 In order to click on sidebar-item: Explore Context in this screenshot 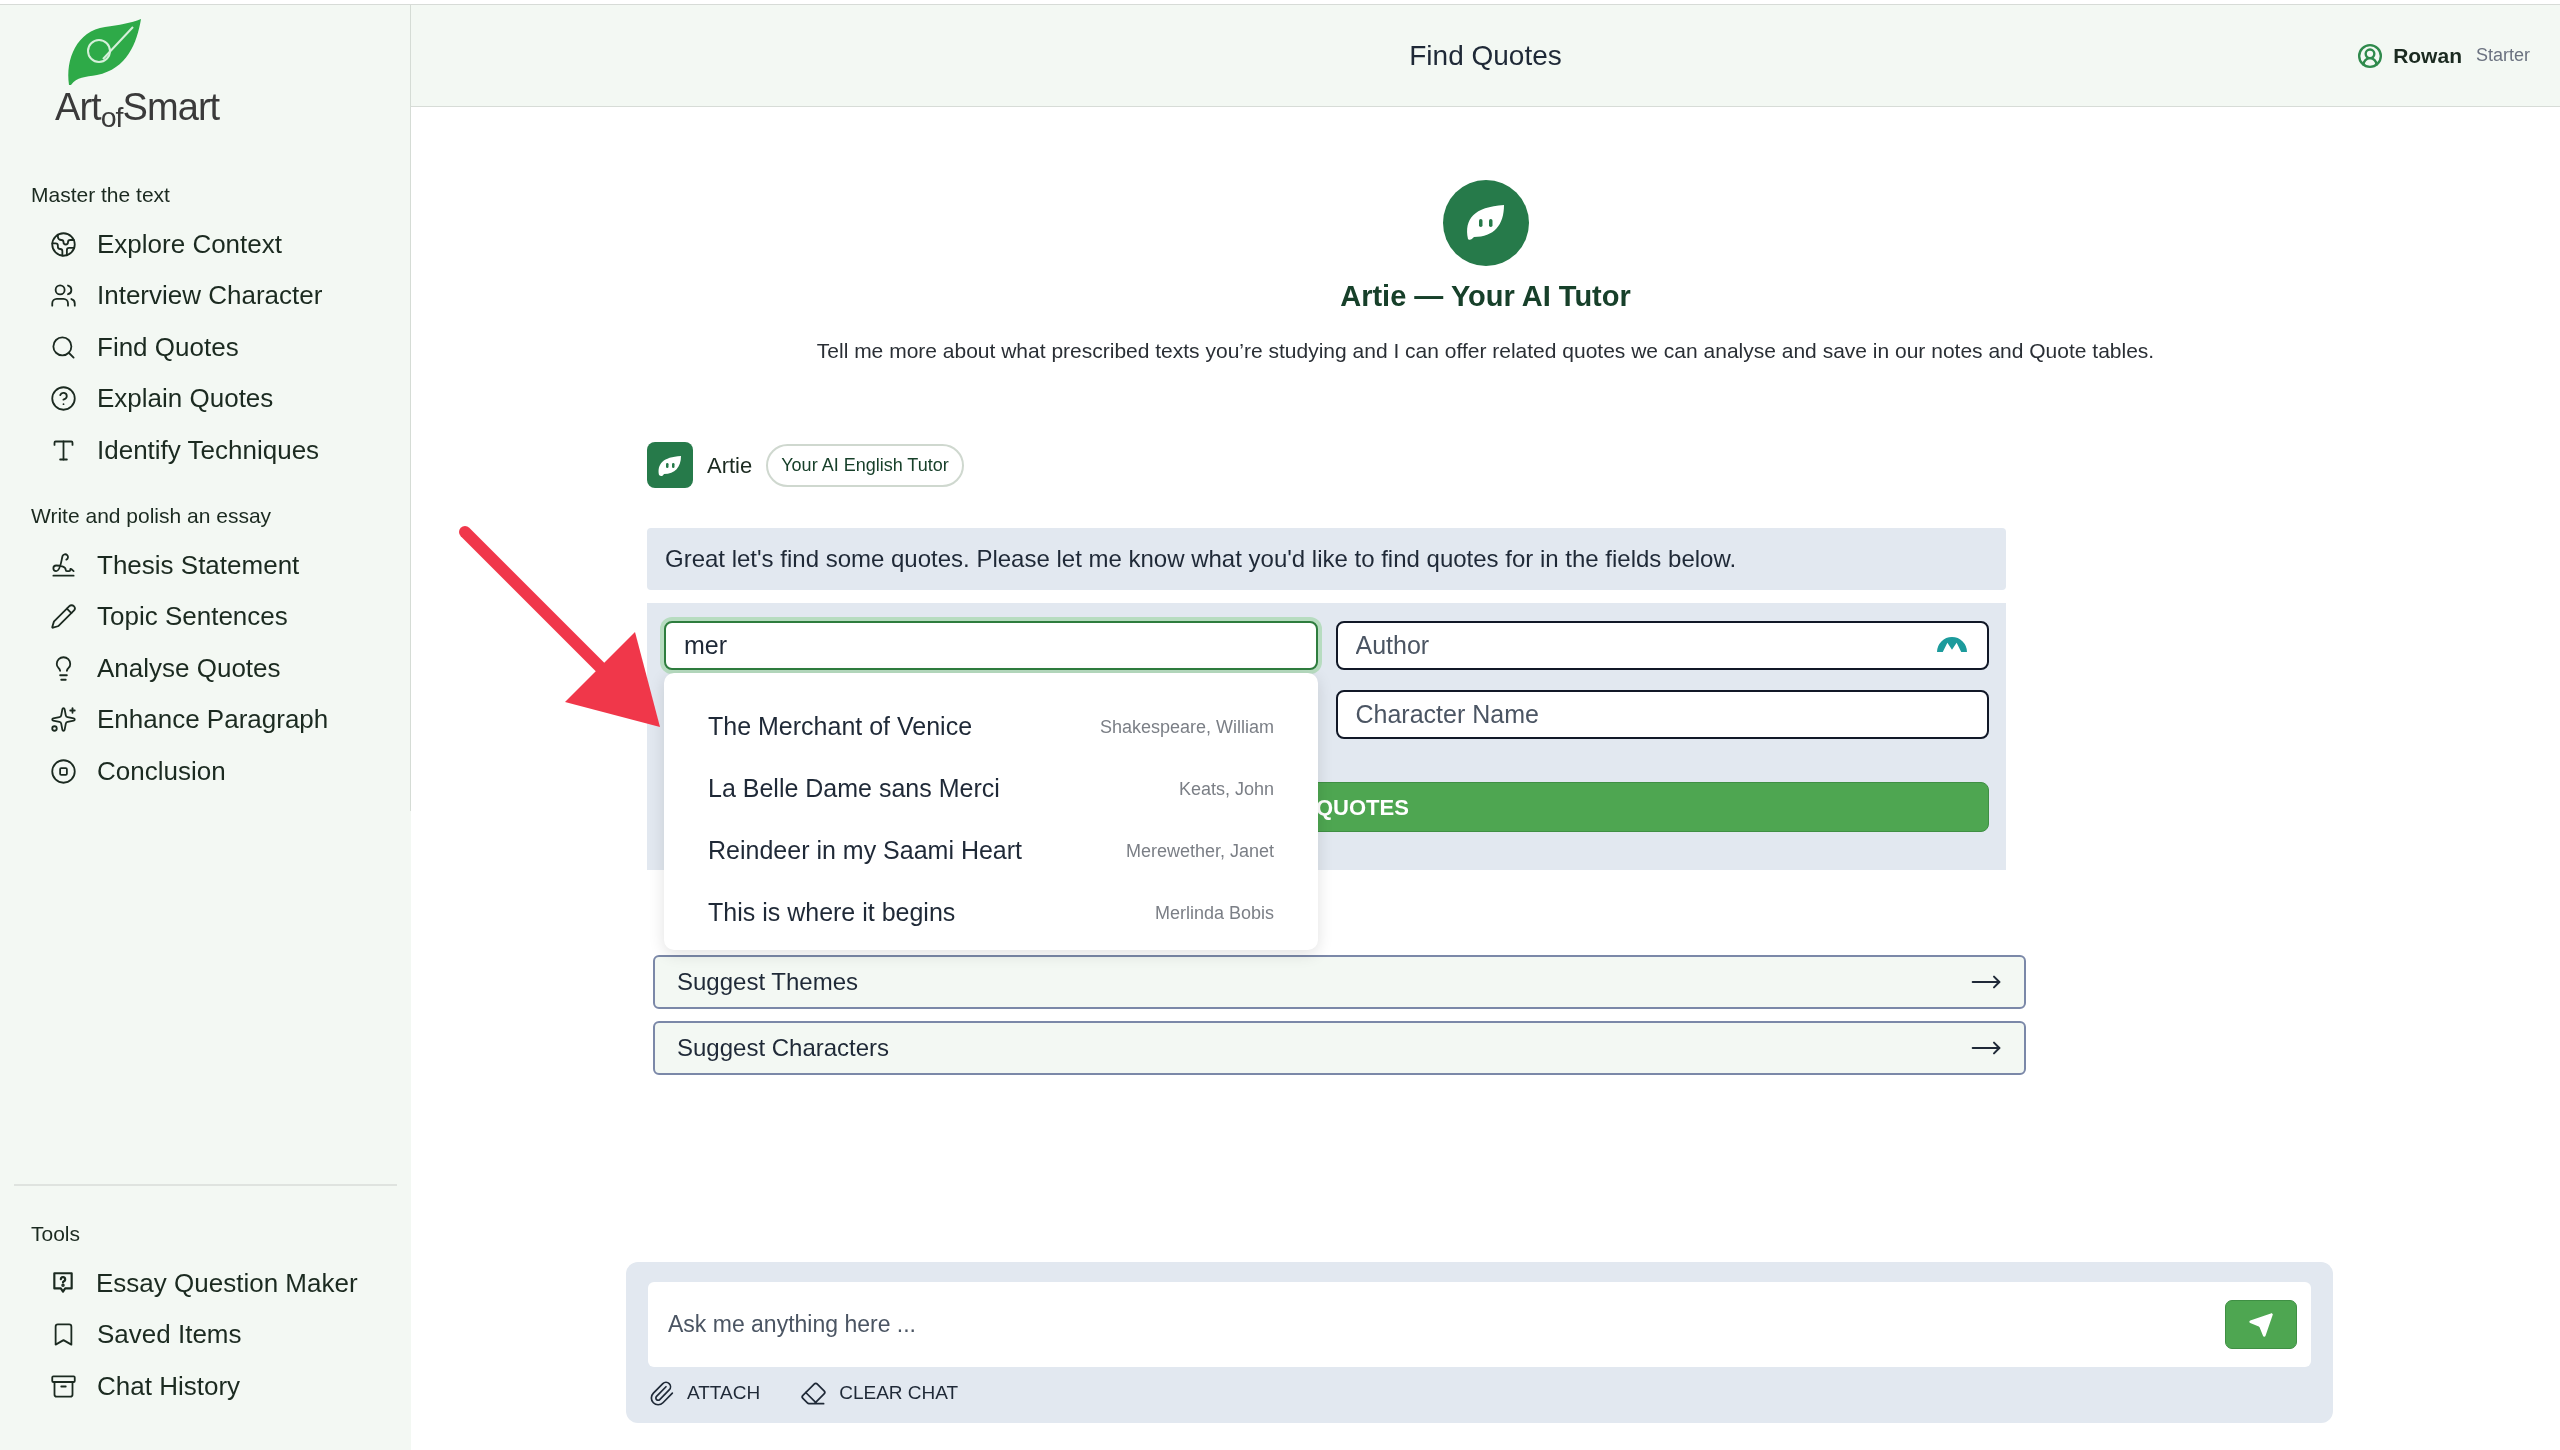, I will do `click(205, 244)`.